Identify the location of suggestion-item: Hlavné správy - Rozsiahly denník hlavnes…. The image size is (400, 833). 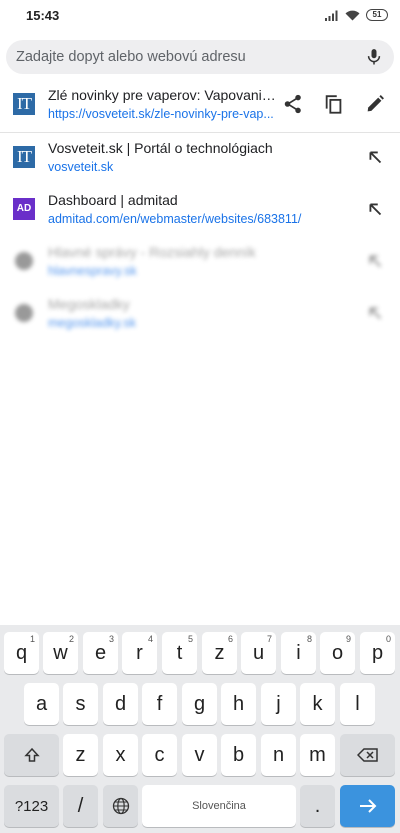
(200, 263).